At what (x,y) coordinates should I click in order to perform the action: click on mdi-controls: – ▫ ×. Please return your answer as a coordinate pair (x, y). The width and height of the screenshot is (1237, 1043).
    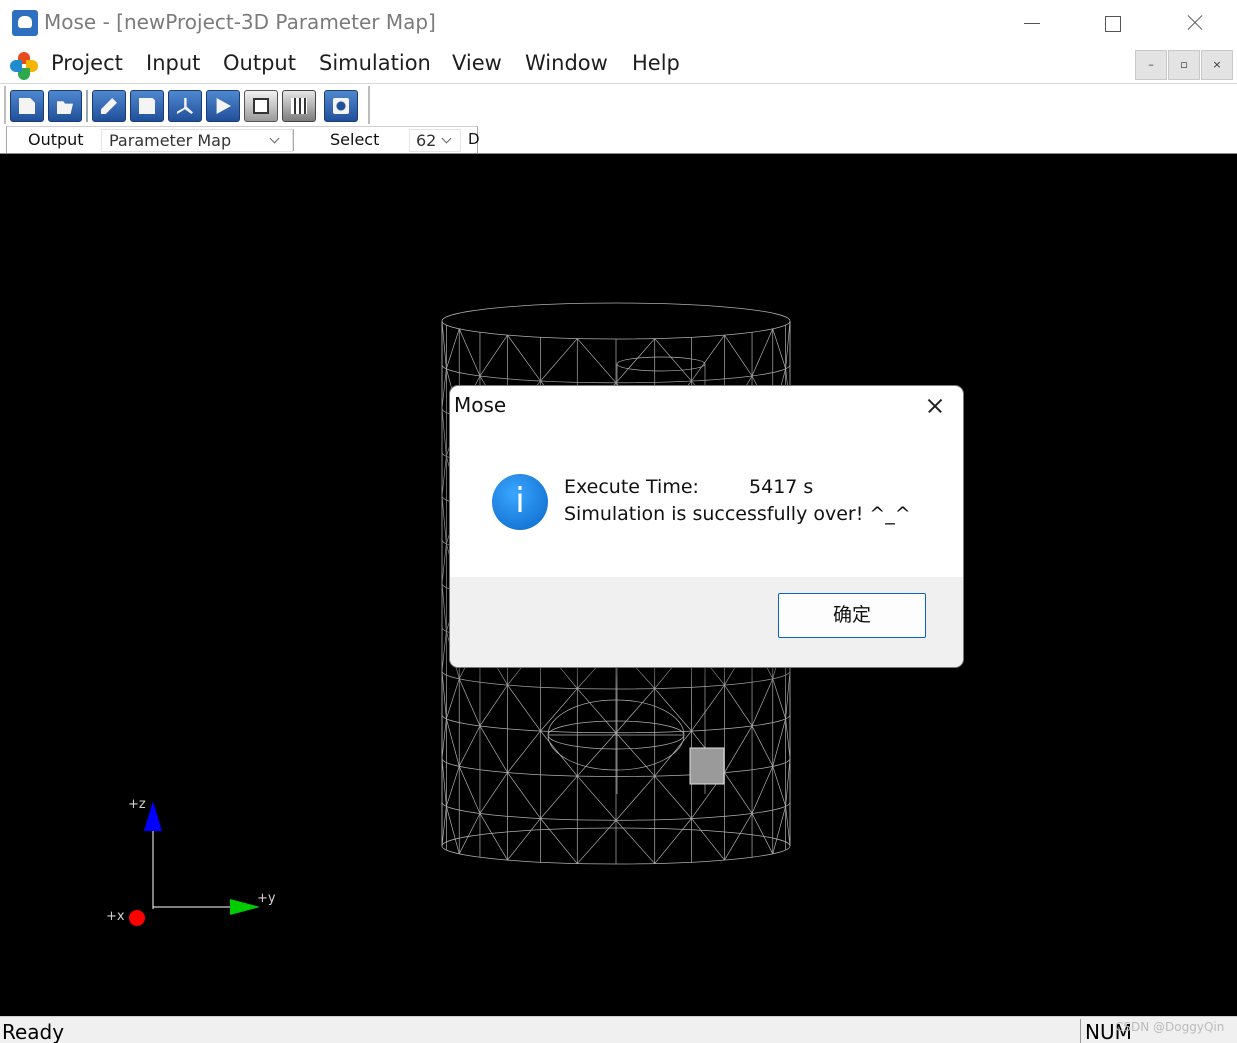
    Looking at the image, I should click on (1185, 65).